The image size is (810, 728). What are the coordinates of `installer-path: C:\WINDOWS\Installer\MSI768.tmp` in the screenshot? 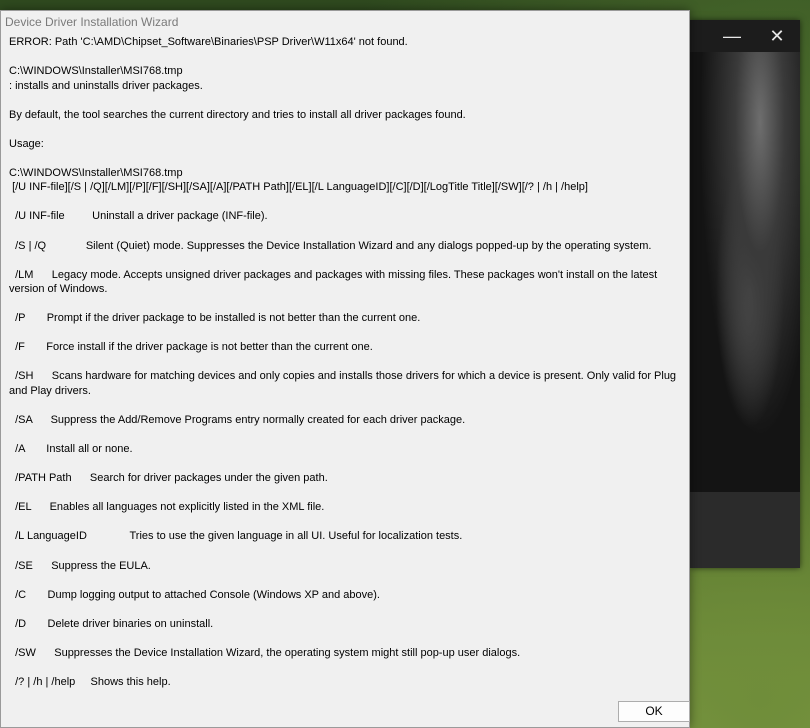 It's located at (96, 71).